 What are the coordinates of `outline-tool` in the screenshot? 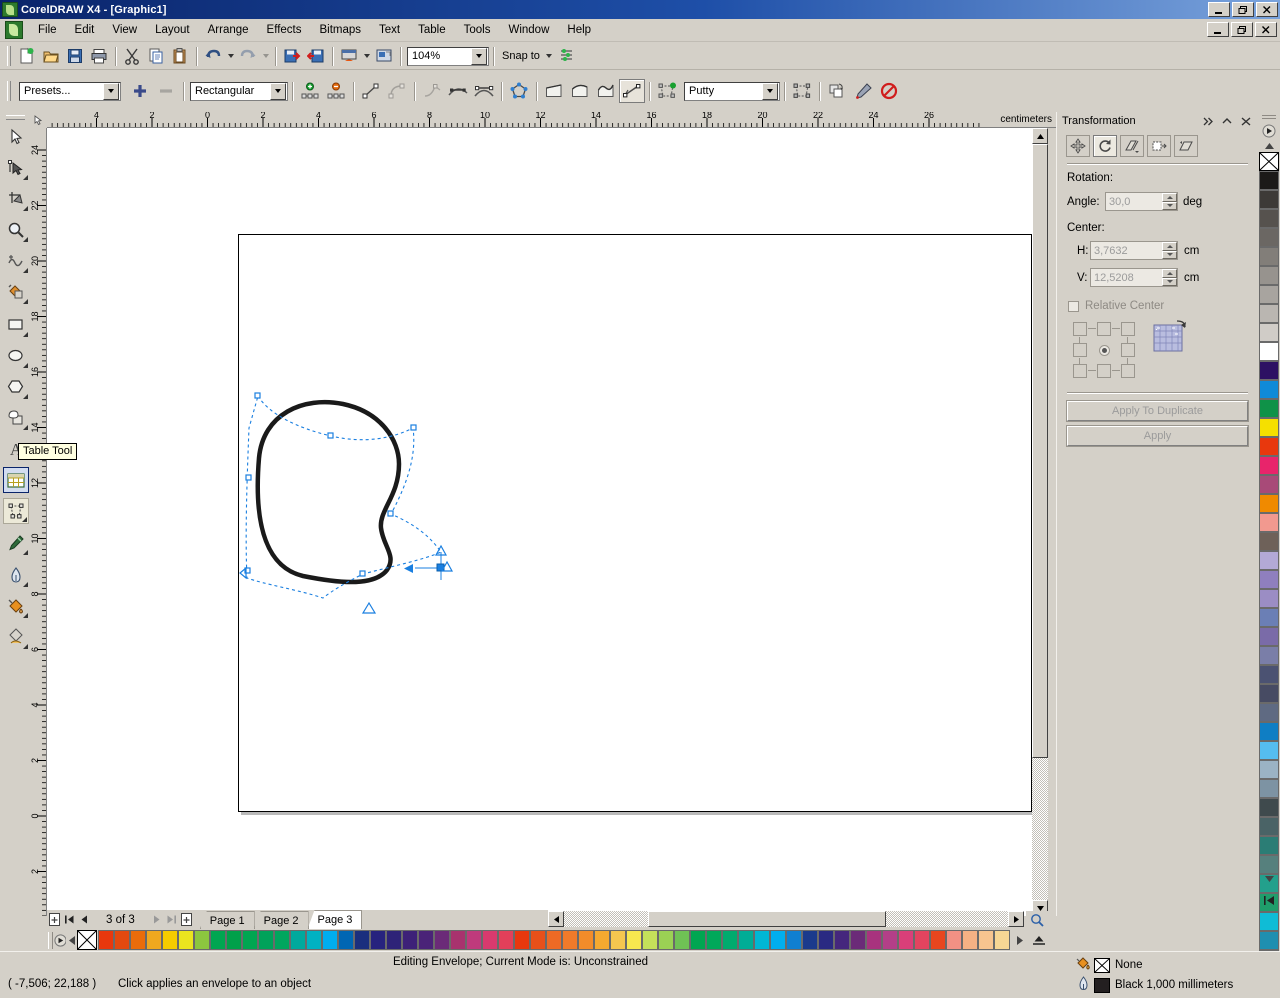 It's located at (16, 575).